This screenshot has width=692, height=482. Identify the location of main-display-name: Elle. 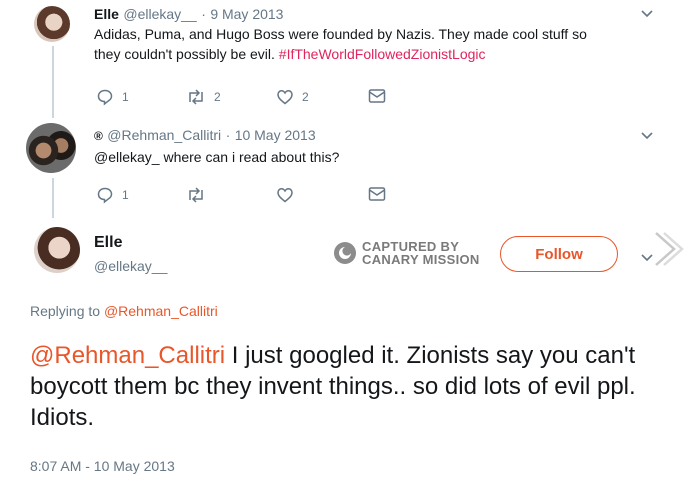
(108, 243).